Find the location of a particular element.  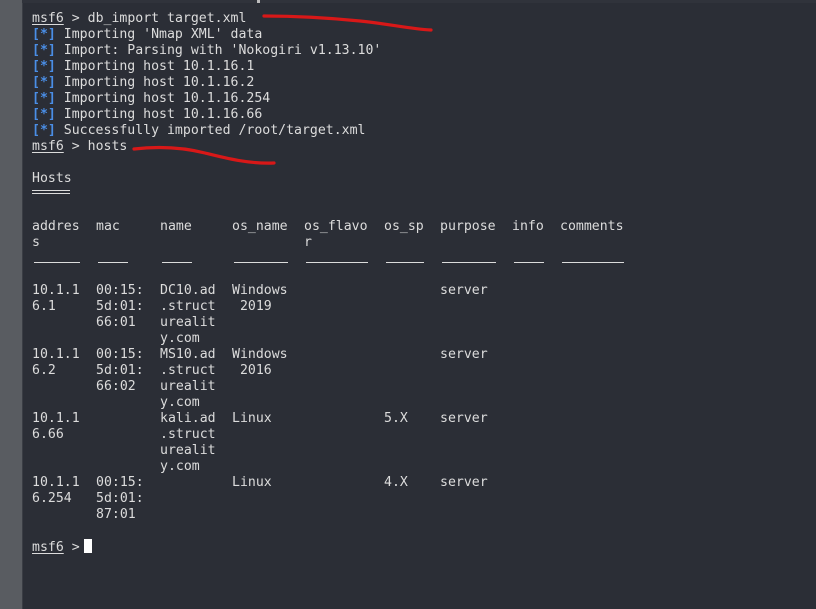

left-gutter is located at coordinates (11, 304).